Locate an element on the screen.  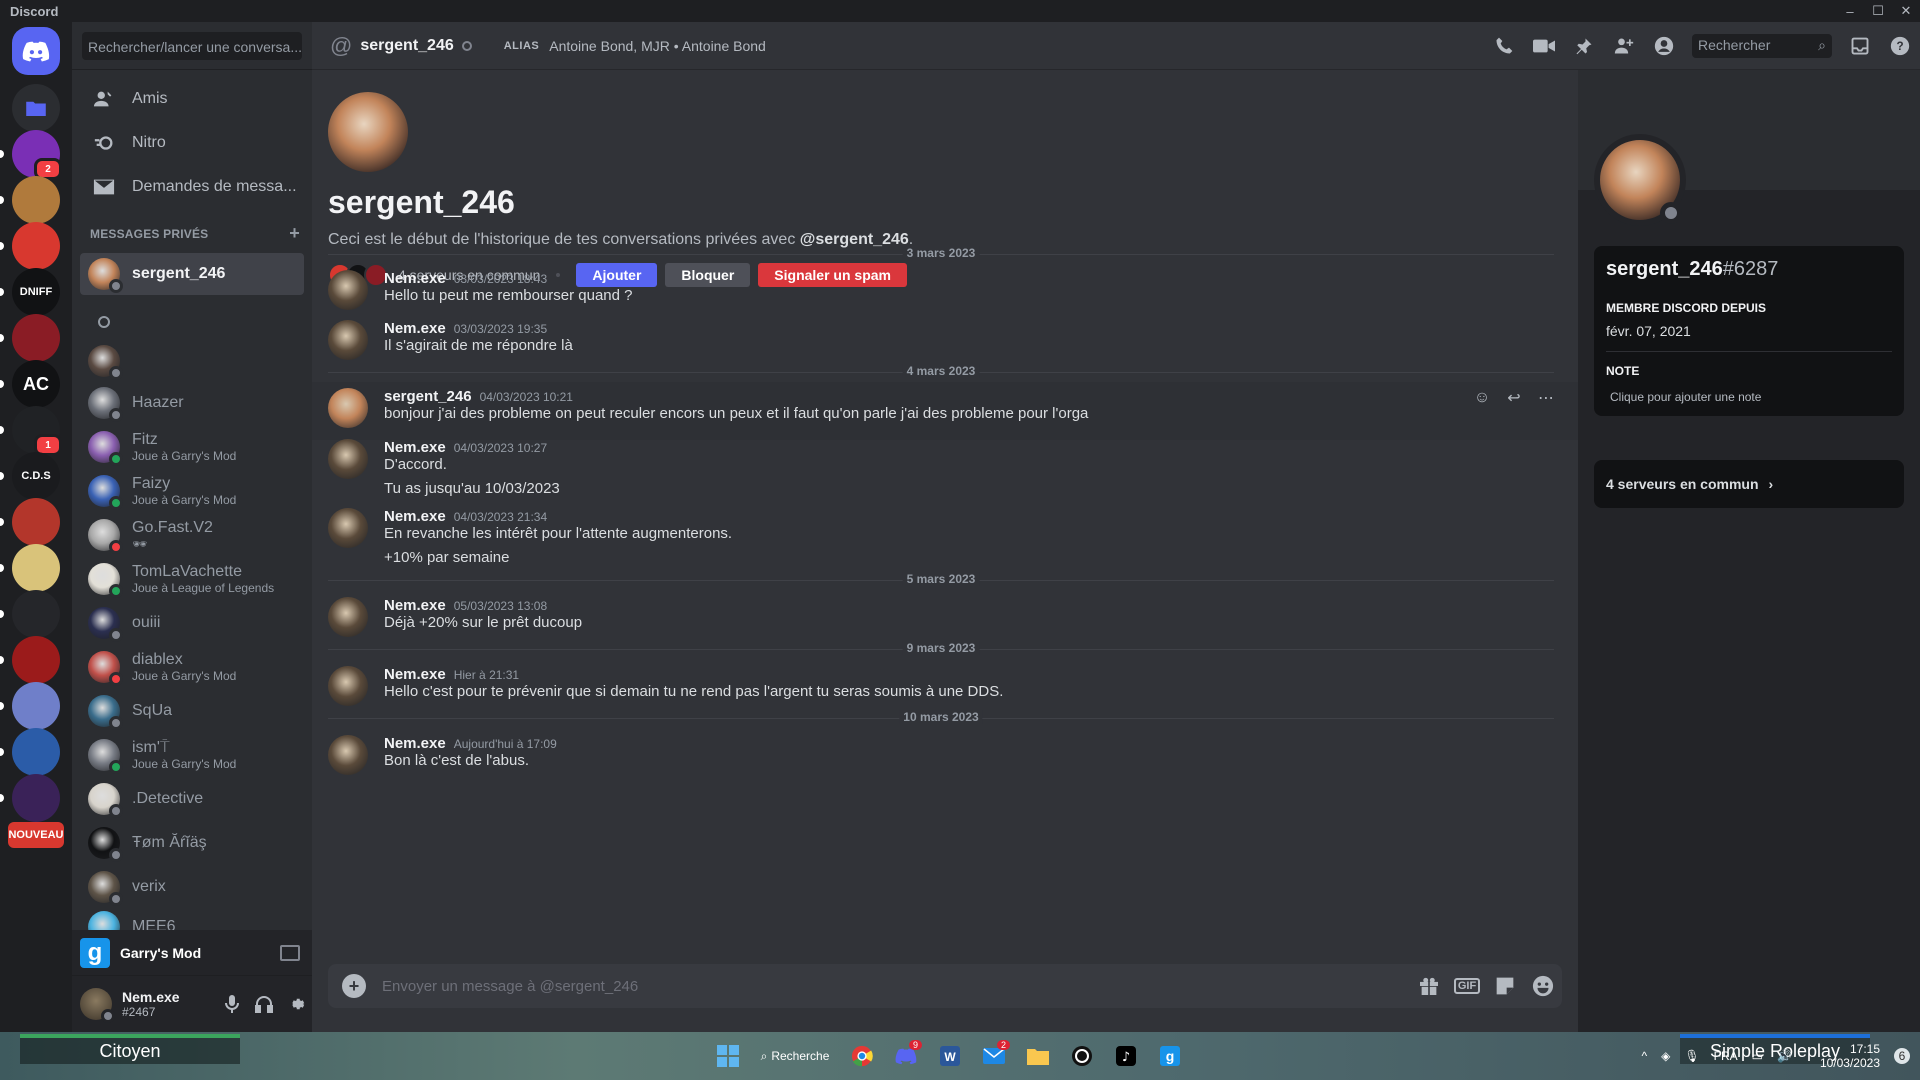
windows-start-icon is located at coordinates (728, 1056).